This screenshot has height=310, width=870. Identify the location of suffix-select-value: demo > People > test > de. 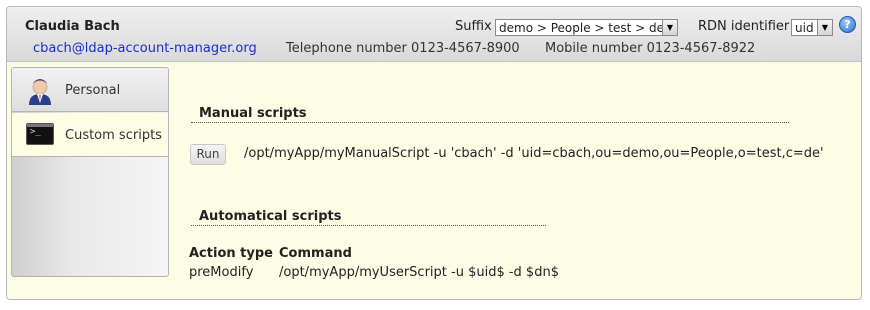
(581, 28).